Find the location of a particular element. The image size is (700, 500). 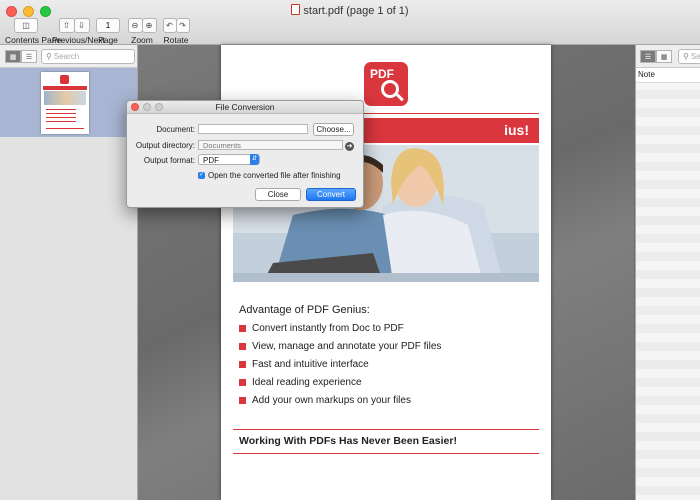

prev-next-group: ⇧ ⇩ Previous/Next is located at coordinates (78, 31).